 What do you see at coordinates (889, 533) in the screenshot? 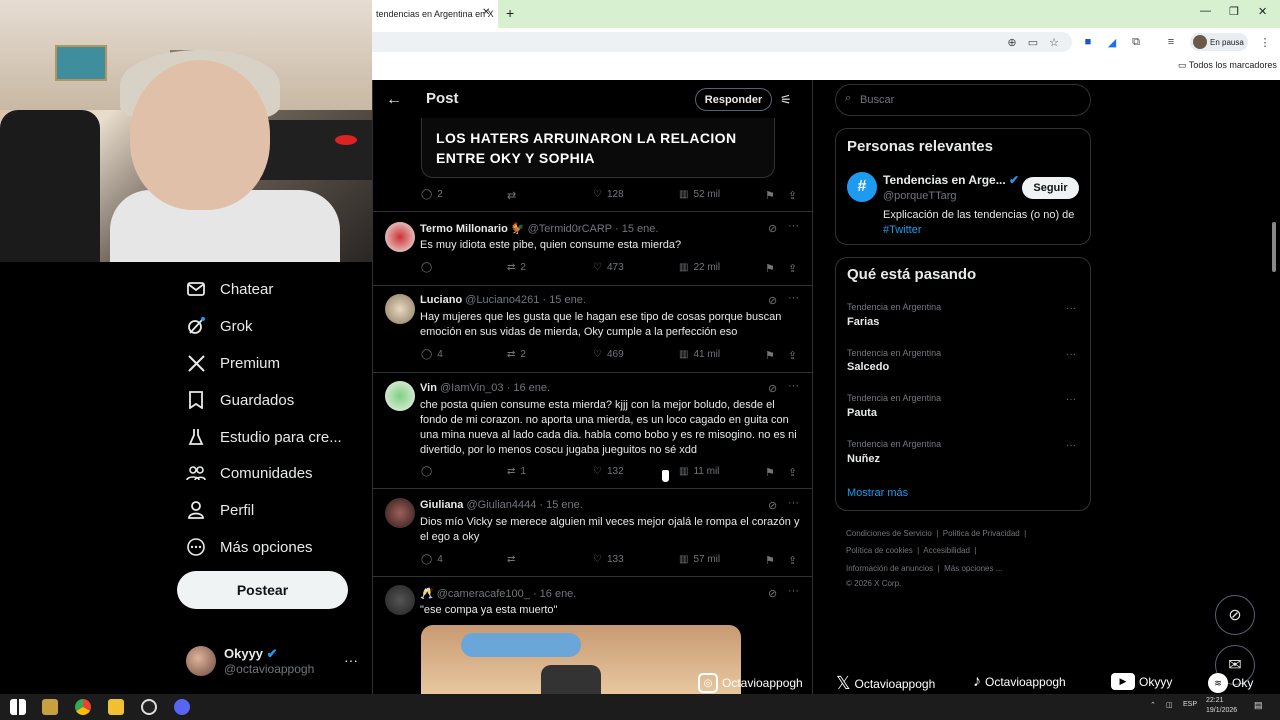
I see `footer-link: Condiciones de Servicio` at bounding box center [889, 533].